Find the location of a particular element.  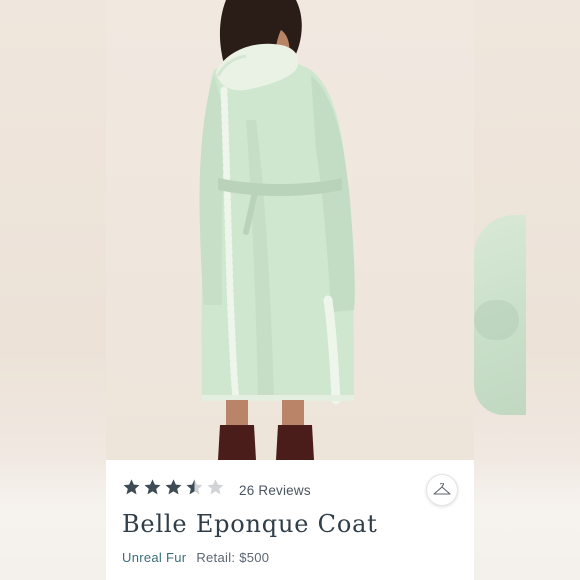

product-meta: Unreal Fur Retail: $500 is located at coordinates (195, 557).